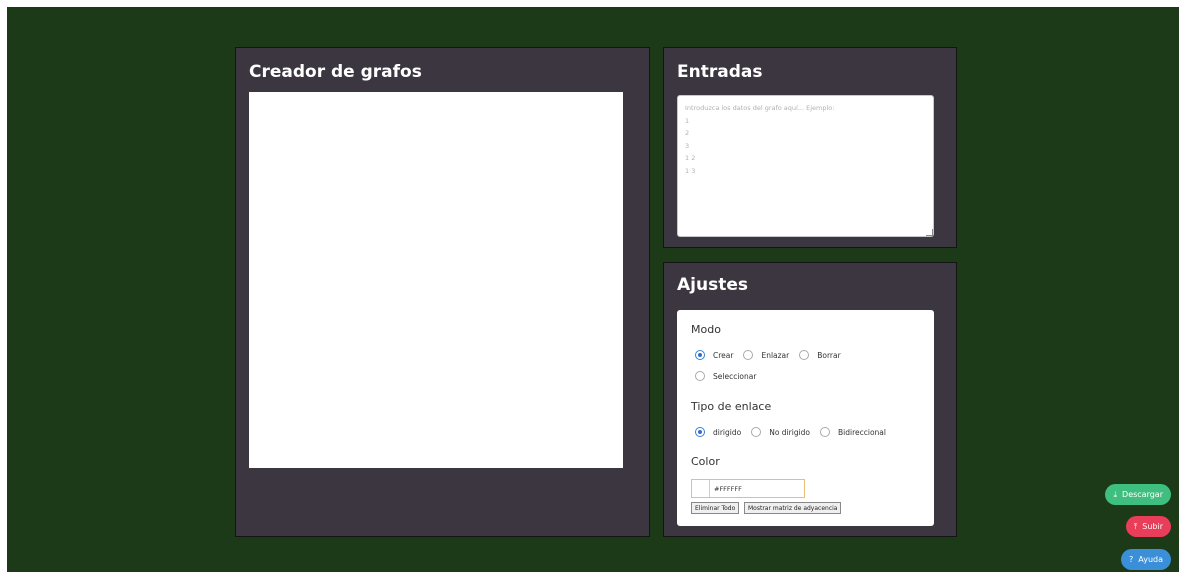 This screenshot has width=1186, height=572. I want to click on mode-option-borrar: Borrar, so click(820, 355).